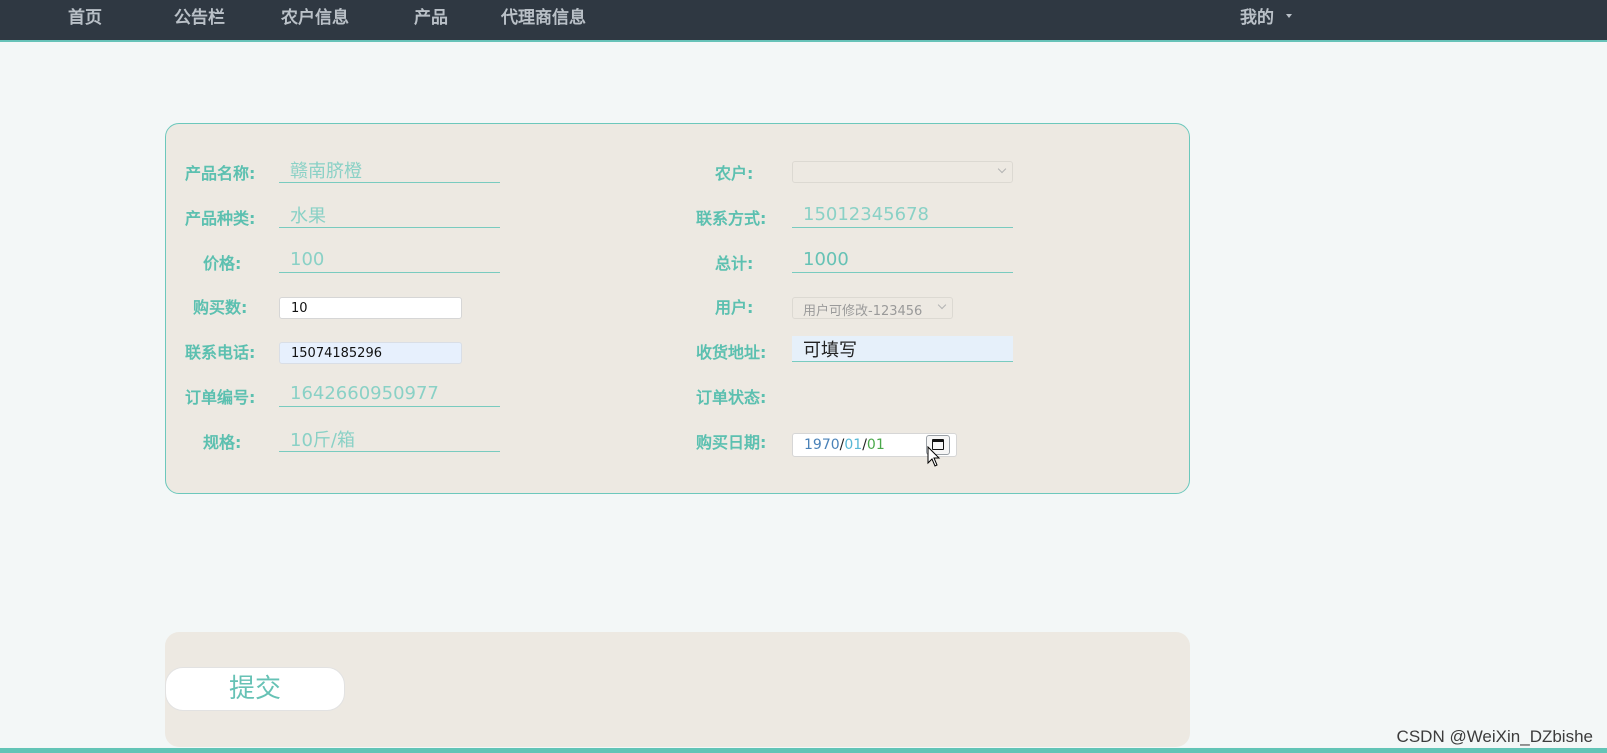  Describe the element at coordinates (731, 218) in the screenshot. I see `label-contact-method: 联系方式:` at that location.